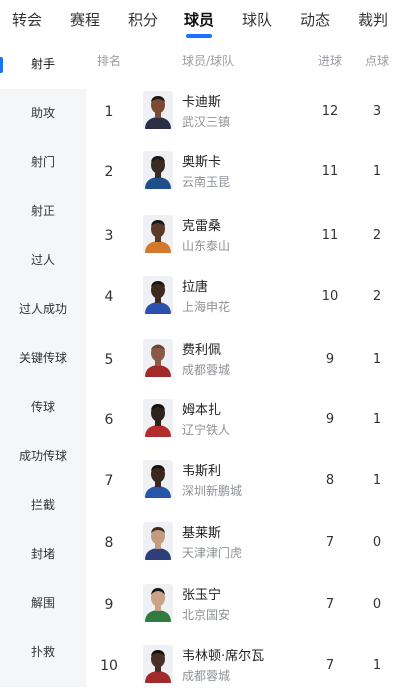 Image resolution: width=400 pixels, height=696 pixels. Describe the element at coordinates (109, 605) in the screenshot. I see `row-rank: 9` at that location.